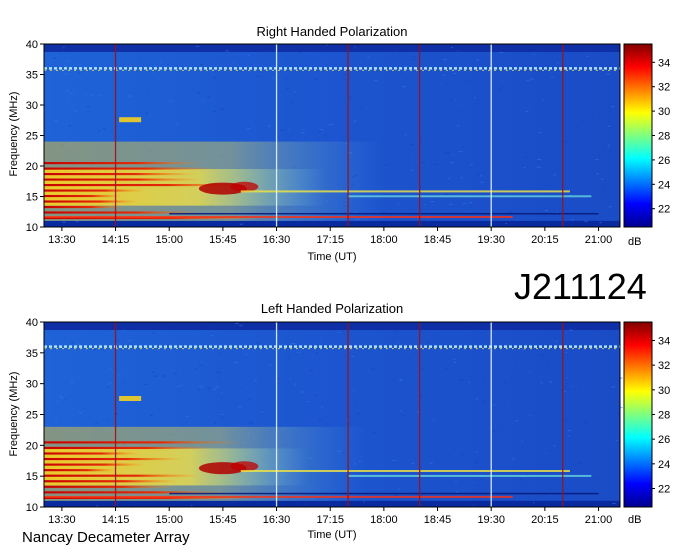 The height and width of the screenshot is (552, 680). What do you see at coordinates (638, 414) in the screenshot?
I see `bottom-colorbar` at bounding box center [638, 414].